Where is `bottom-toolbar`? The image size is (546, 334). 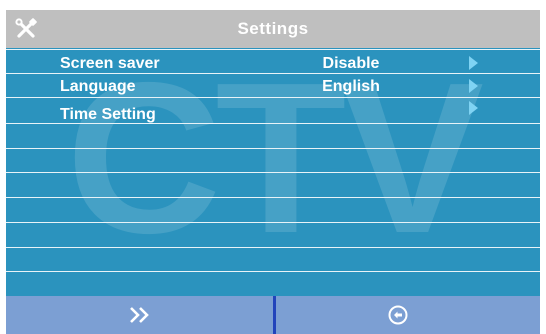
bottom-toolbar is located at coordinates (273, 315).